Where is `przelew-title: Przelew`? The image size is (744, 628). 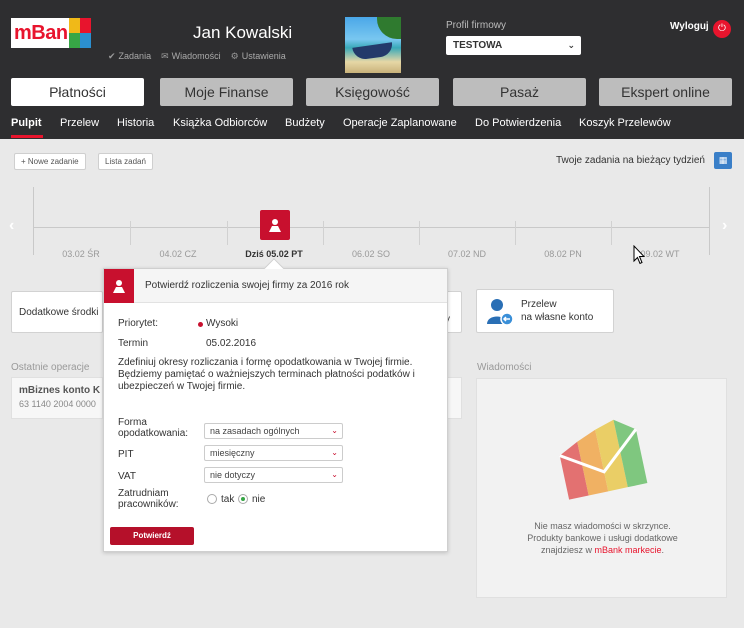
przelew-title: Przelew is located at coordinates (539, 304).